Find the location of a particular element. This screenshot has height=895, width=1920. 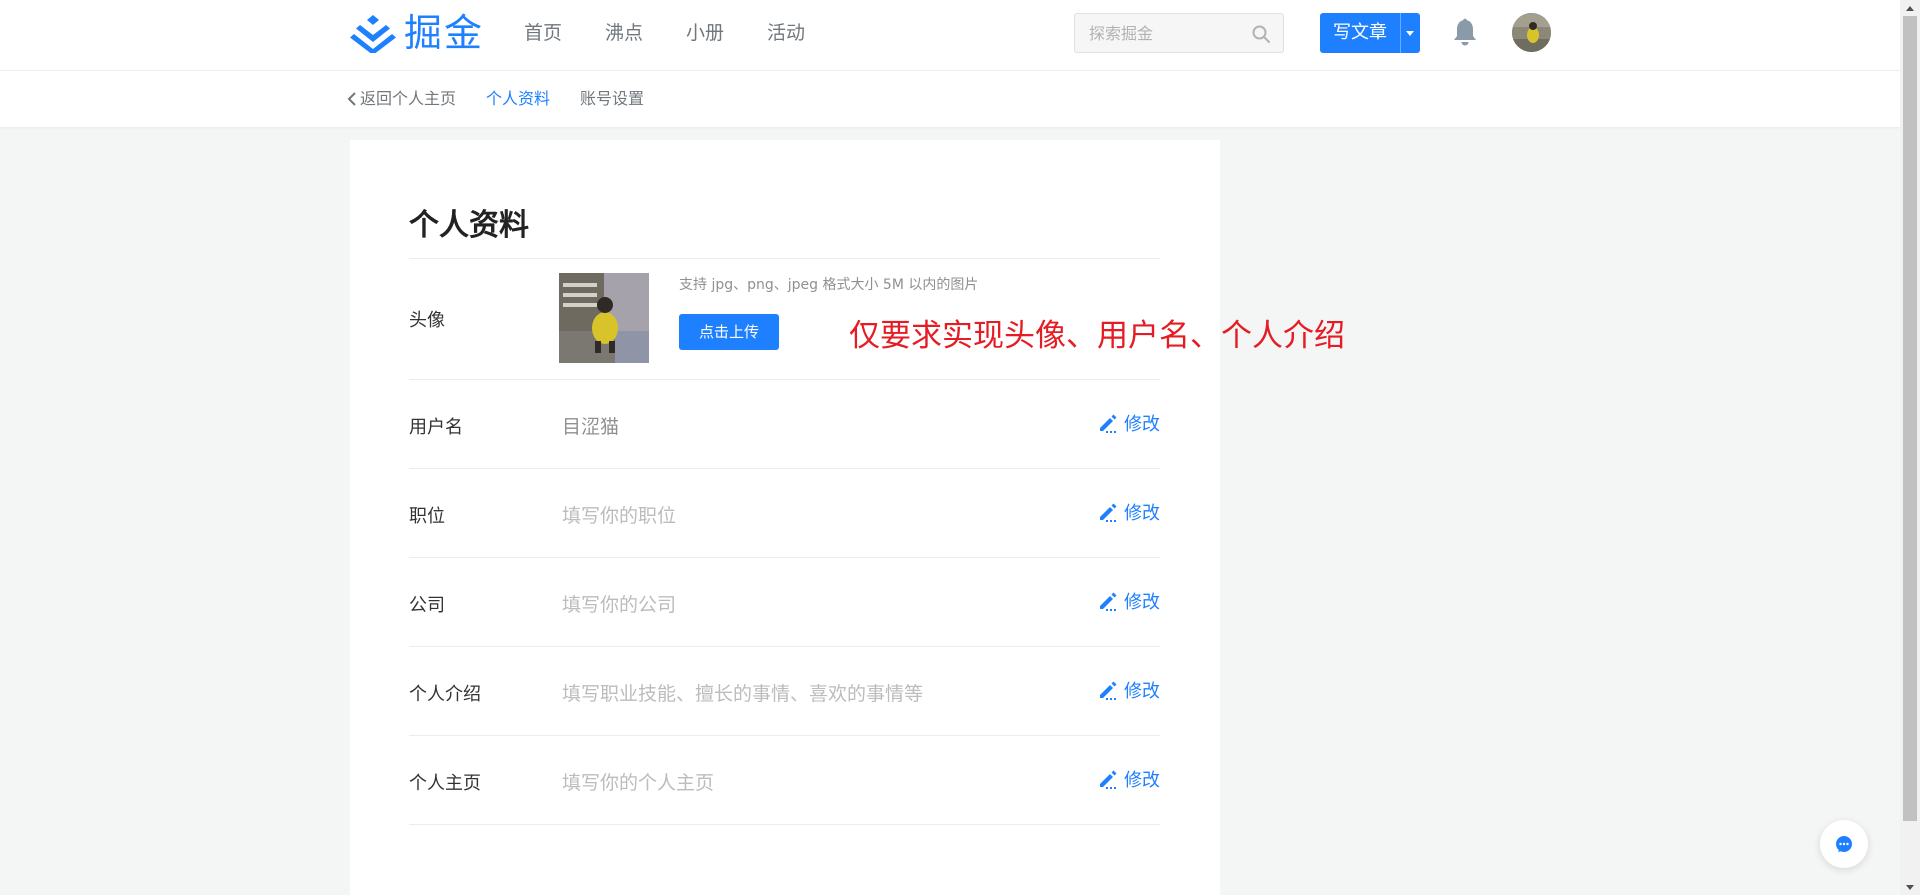

write-dropdown-toggle is located at coordinates (1410, 33).